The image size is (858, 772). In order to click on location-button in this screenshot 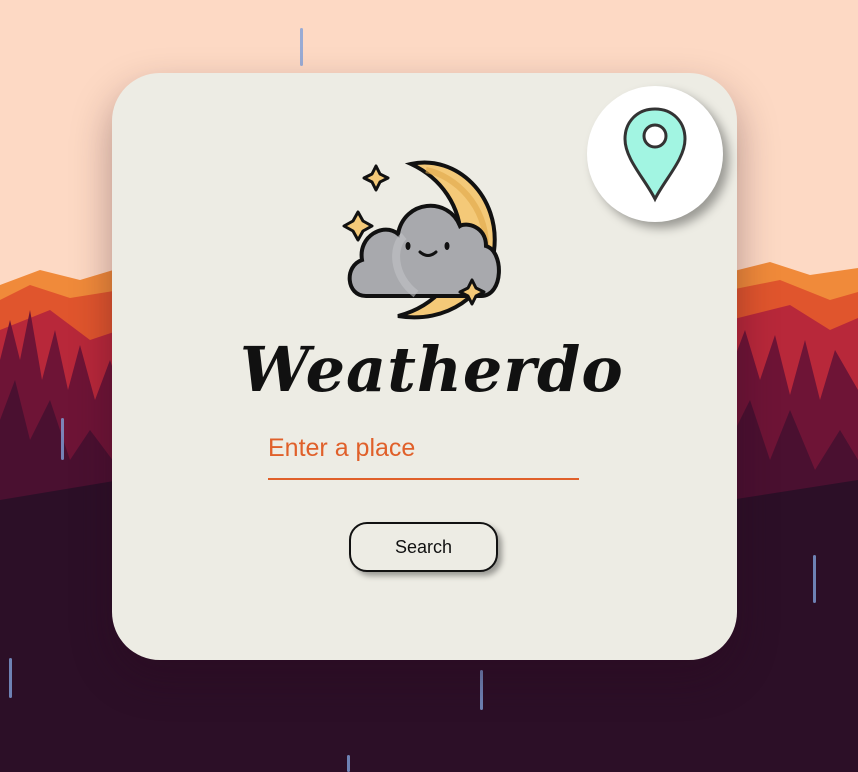, I will do `click(655, 154)`.